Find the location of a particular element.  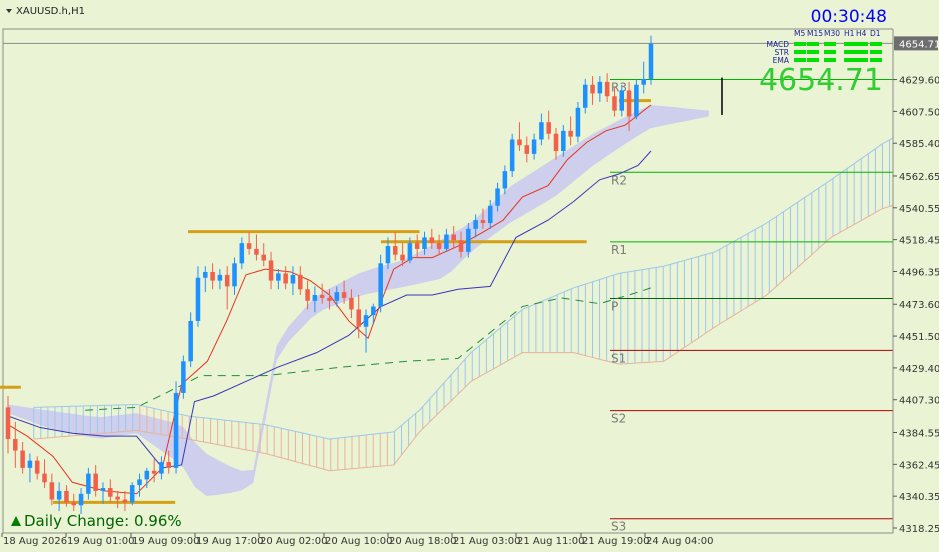

symbol-title: XAUUSD.h,H1 is located at coordinates (50, 11).